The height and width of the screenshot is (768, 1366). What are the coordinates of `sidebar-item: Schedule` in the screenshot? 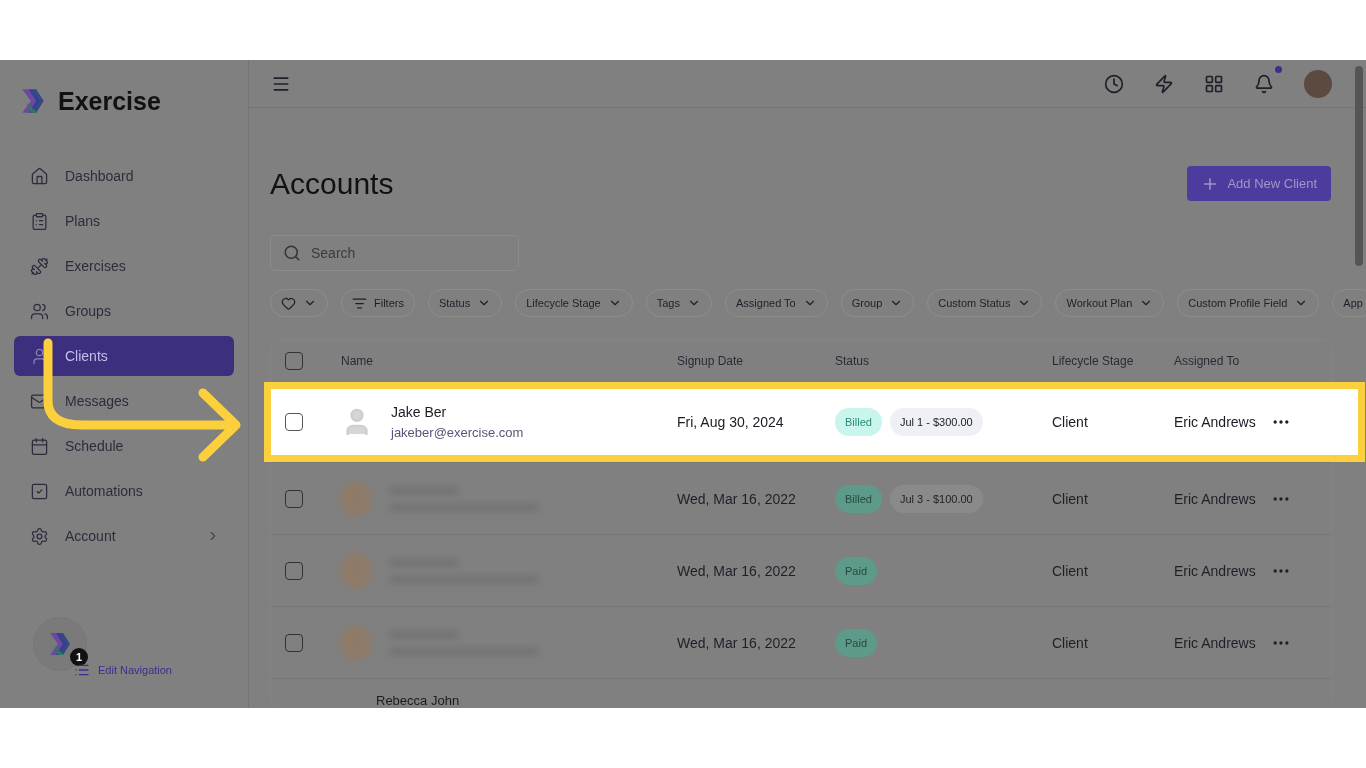 It's located at (124, 446).